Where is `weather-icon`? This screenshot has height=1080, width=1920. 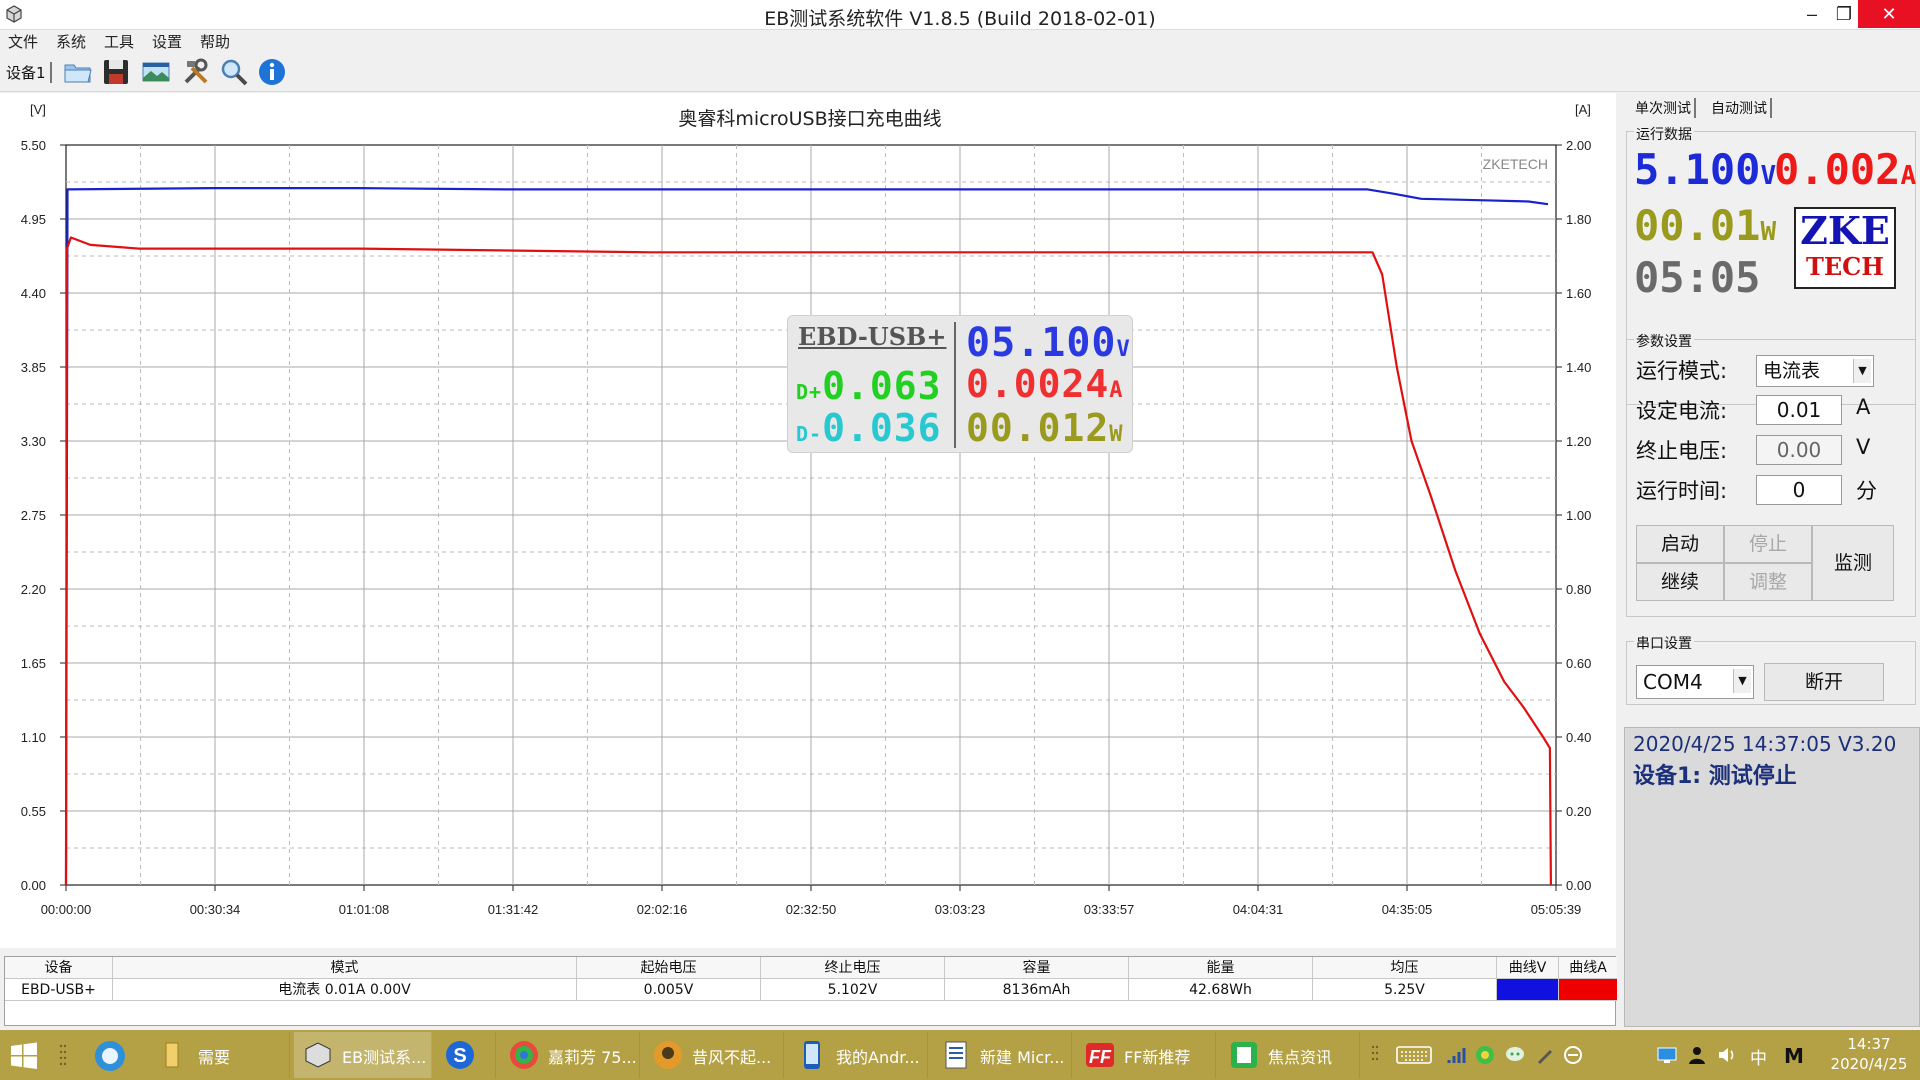
weather-icon is located at coordinates (1573, 1055).